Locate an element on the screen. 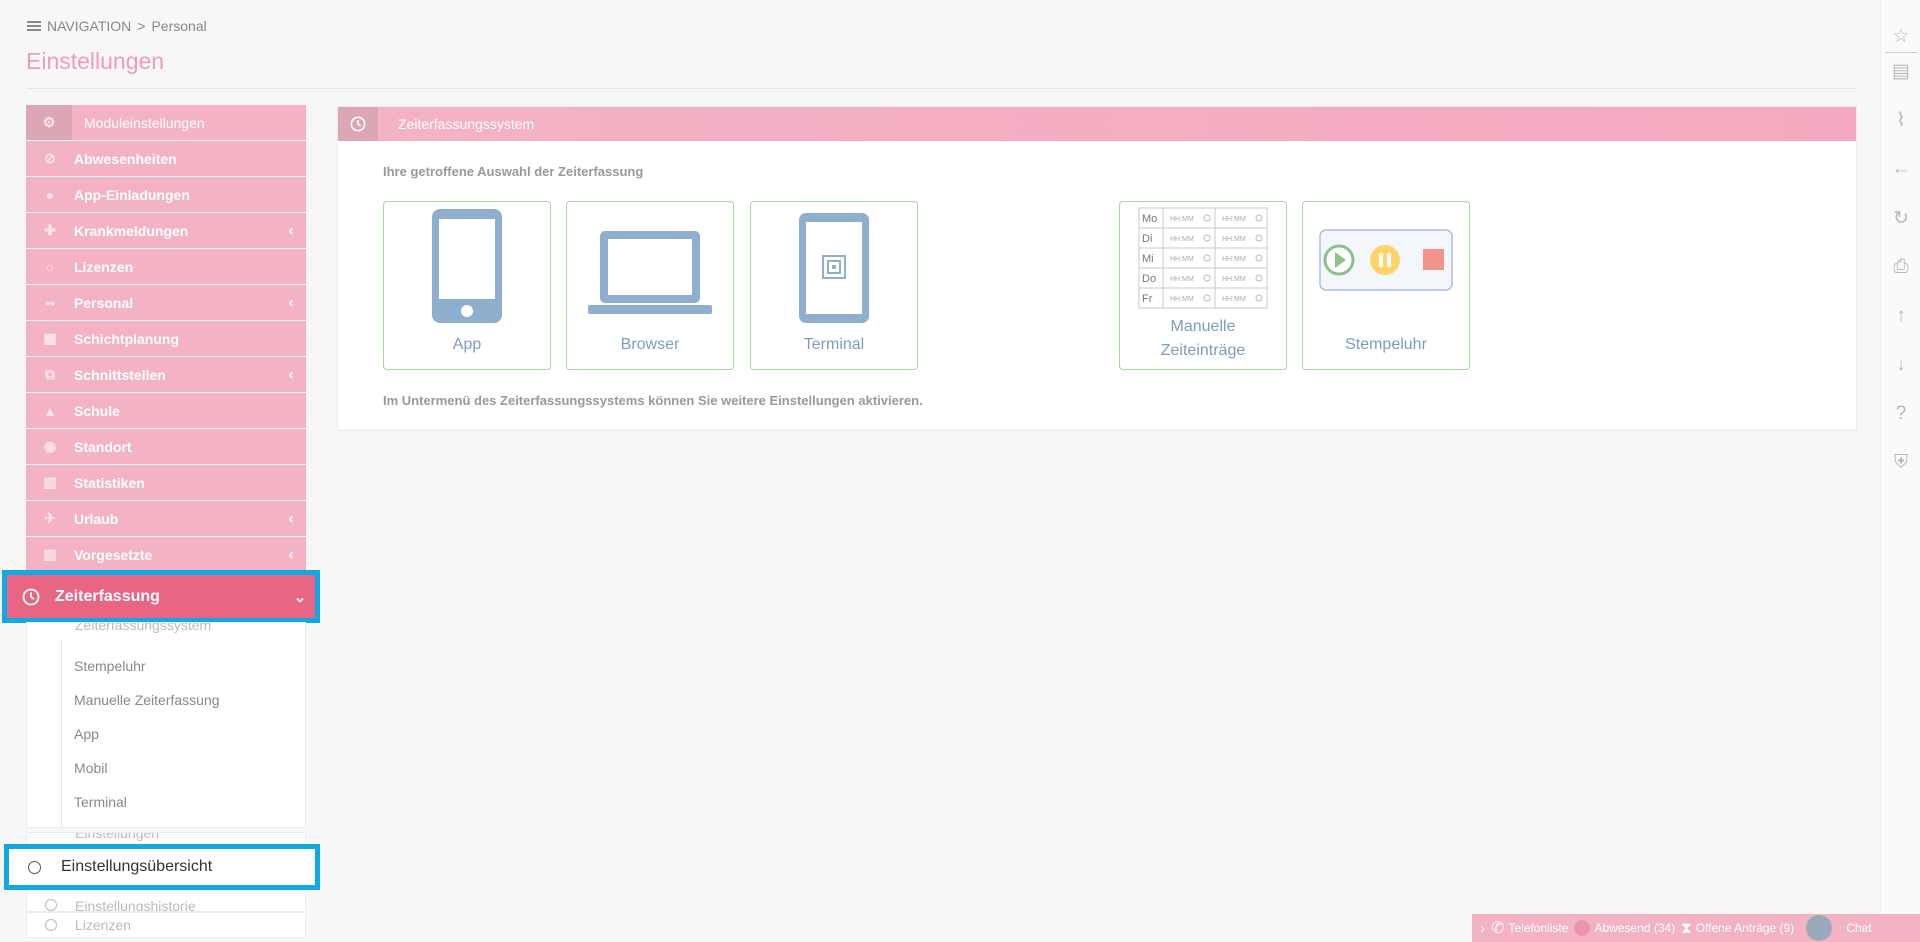  sidebar-item-schnittstellen: ⧉ Schnittstellen ‹ is located at coordinates (166, 374).